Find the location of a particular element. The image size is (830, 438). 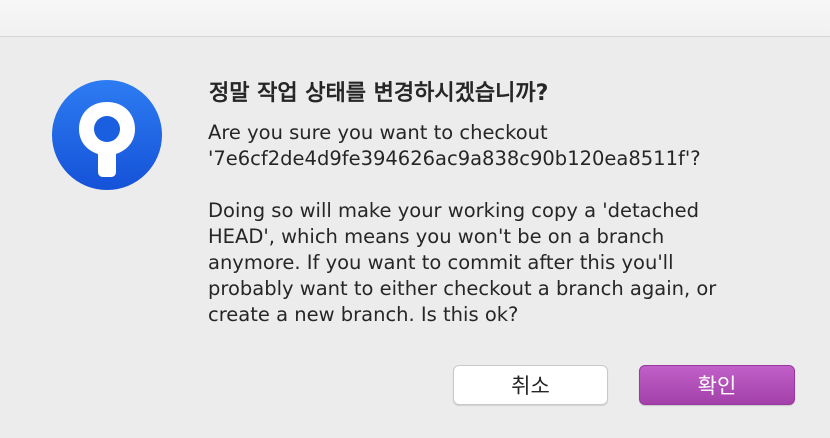

window-top-bar is located at coordinates (415, 18).